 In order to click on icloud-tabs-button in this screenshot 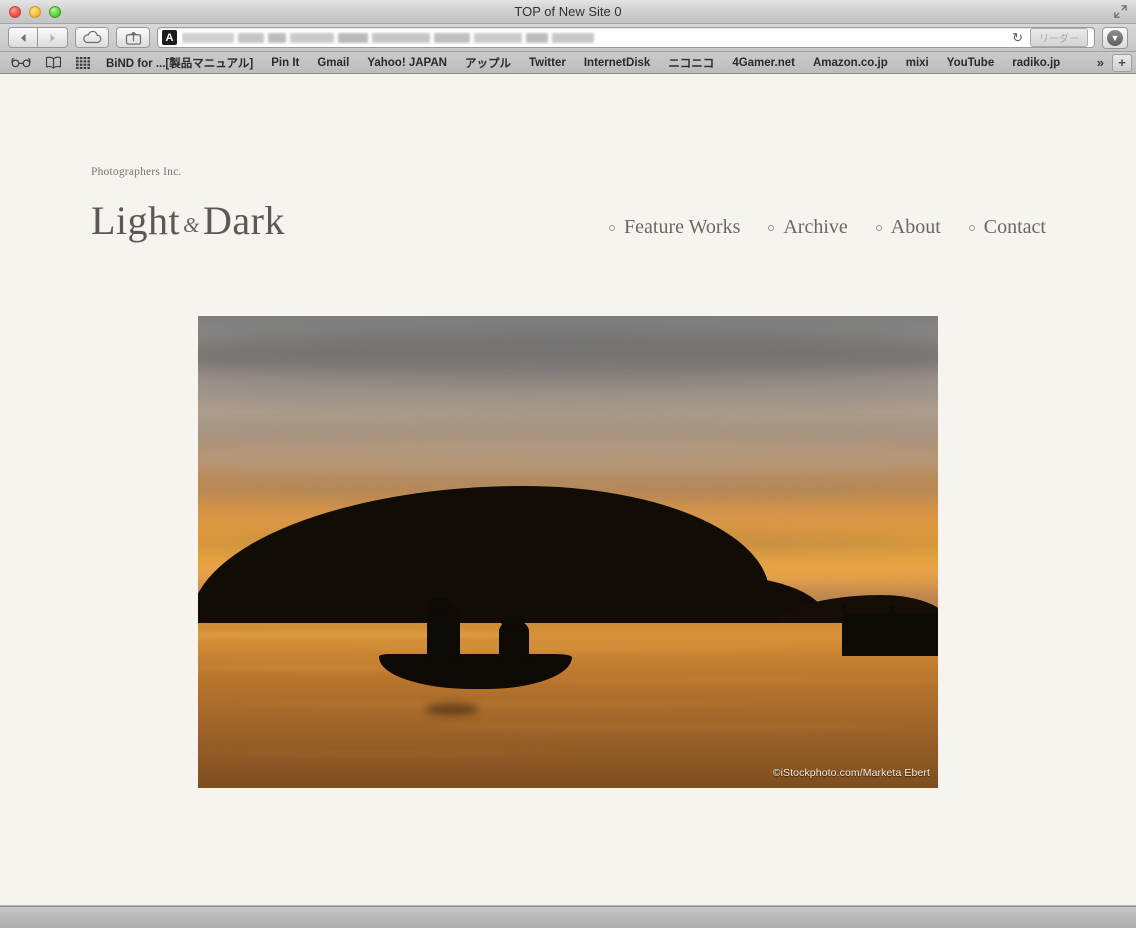, I will do `click(92, 37)`.